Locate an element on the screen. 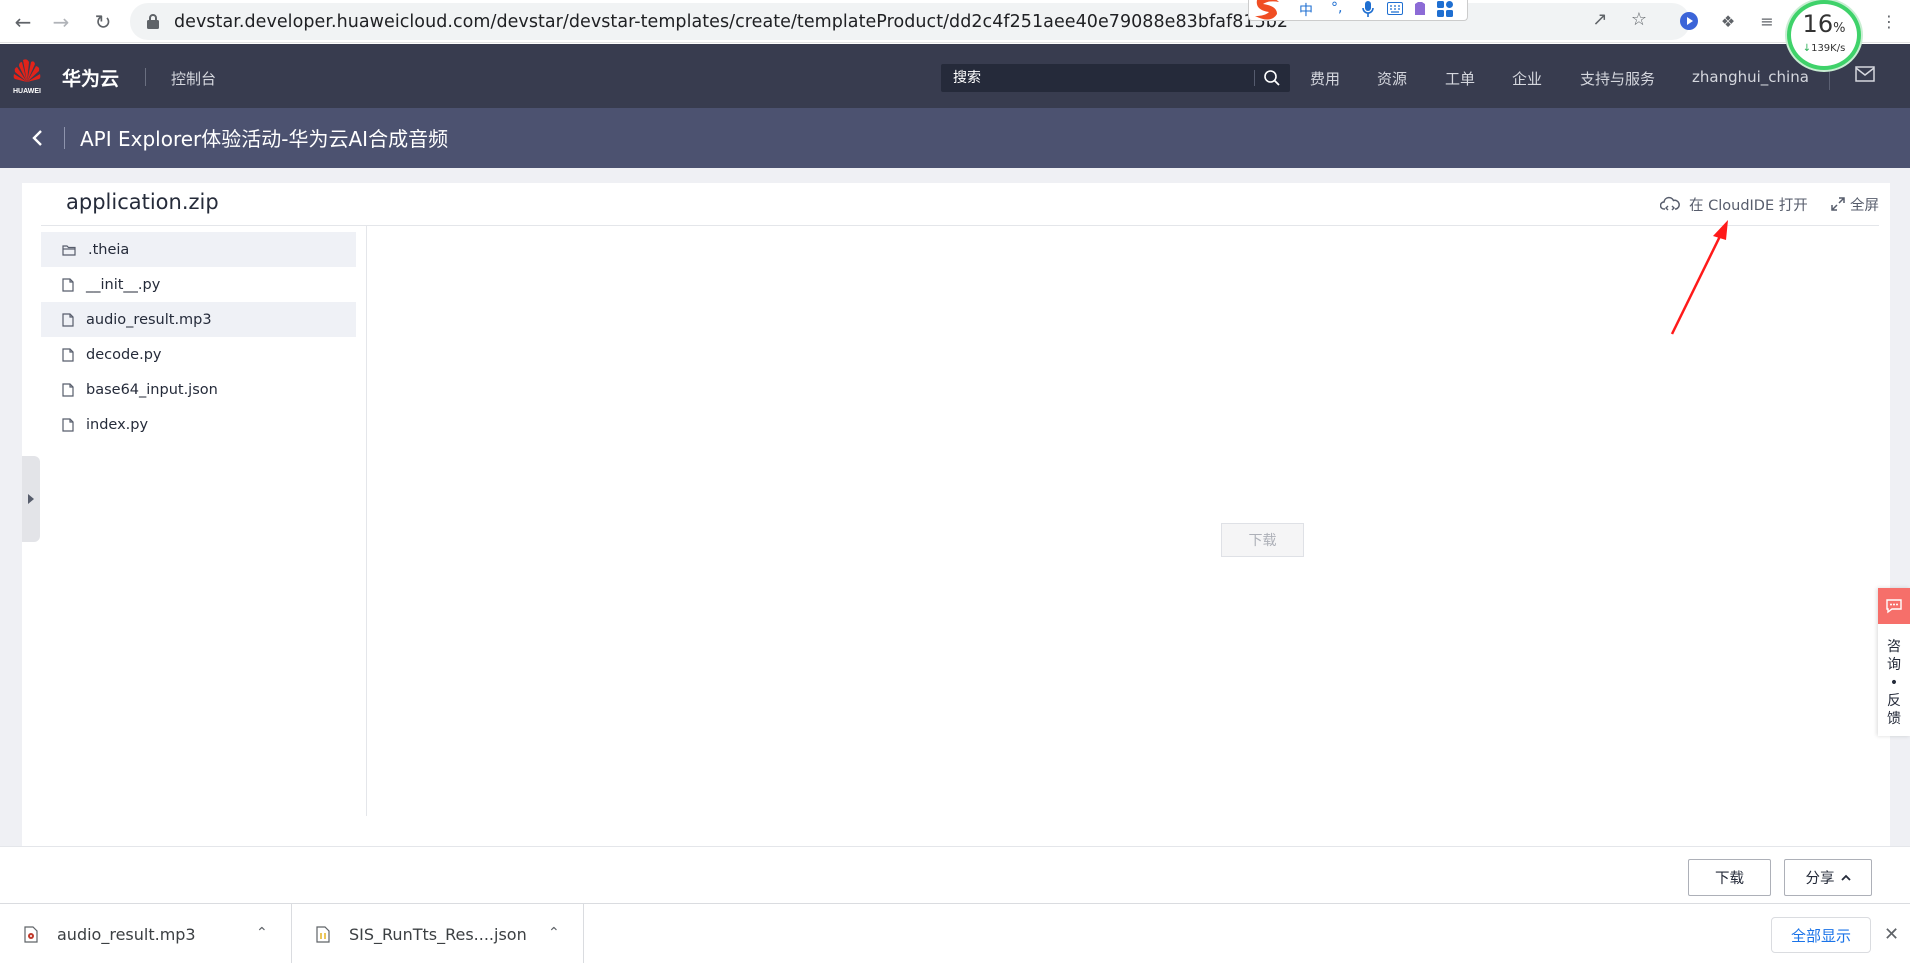 This screenshot has width=1910, height=963. open-in-cloudide-button: 在 CloudIDE 打开 is located at coordinates (1734, 204).